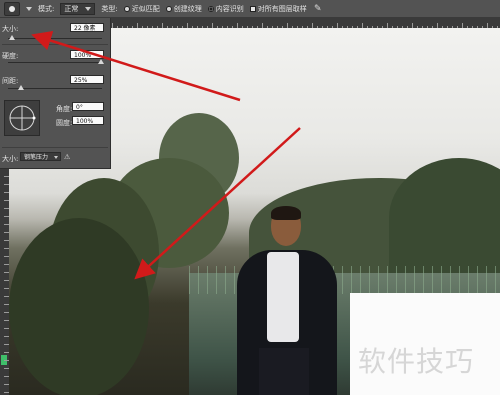  Describe the element at coordinates (286, 213) in the screenshot. I see `person-hair` at that location.